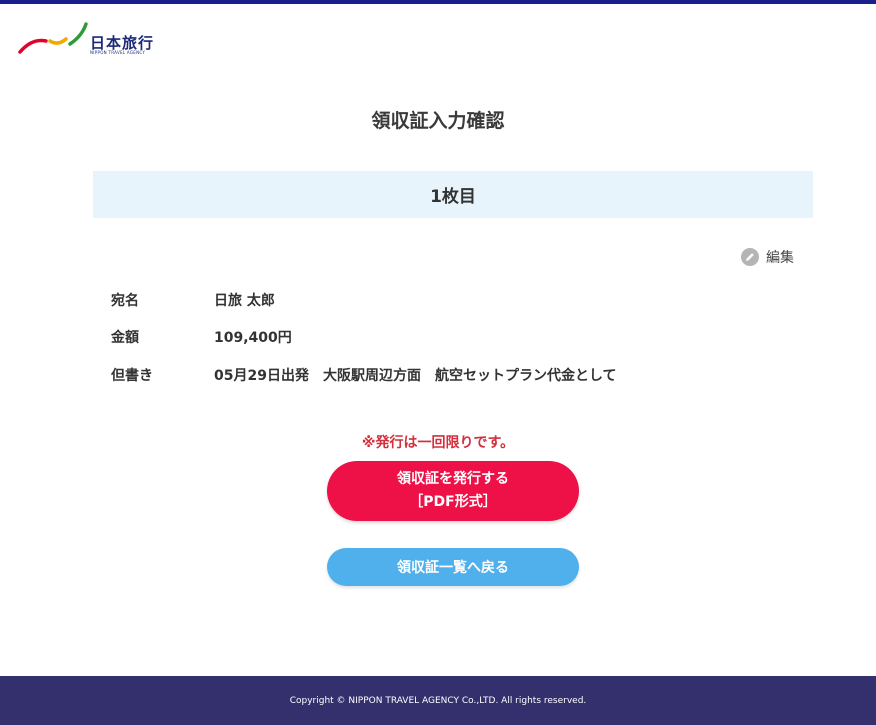  Describe the element at coordinates (453, 502) in the screenshot. I see `issue-button-format: ［PDF形式］` at that location.